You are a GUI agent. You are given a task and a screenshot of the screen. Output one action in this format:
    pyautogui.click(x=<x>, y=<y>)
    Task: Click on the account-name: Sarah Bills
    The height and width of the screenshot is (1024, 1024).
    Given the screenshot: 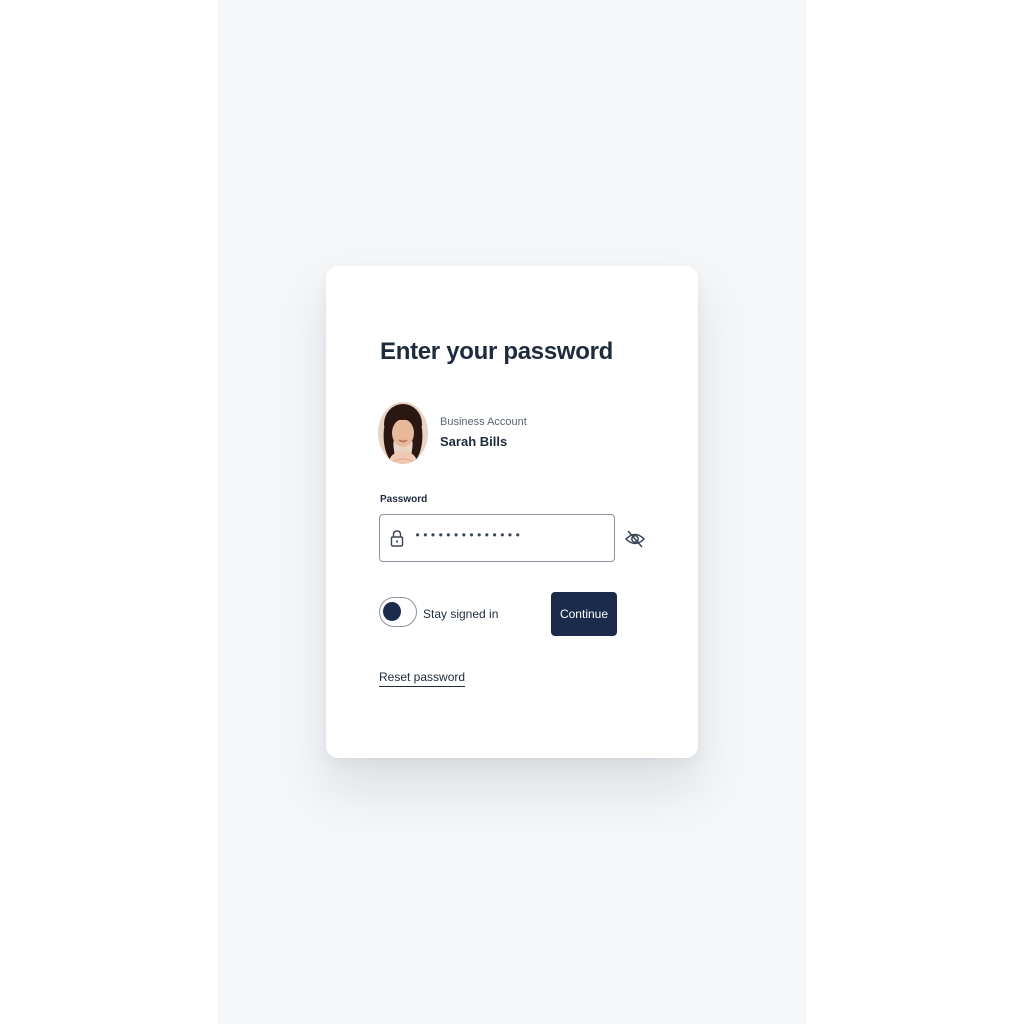 What is the action you would take?
    pyautogui.click(x=474, y=441)
    